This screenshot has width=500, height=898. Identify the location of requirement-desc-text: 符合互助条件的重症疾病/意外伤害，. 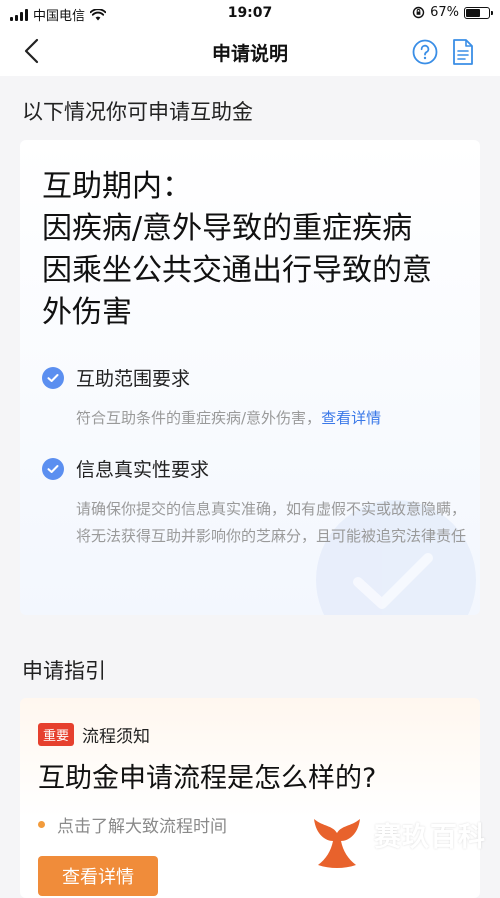
(199, 418).